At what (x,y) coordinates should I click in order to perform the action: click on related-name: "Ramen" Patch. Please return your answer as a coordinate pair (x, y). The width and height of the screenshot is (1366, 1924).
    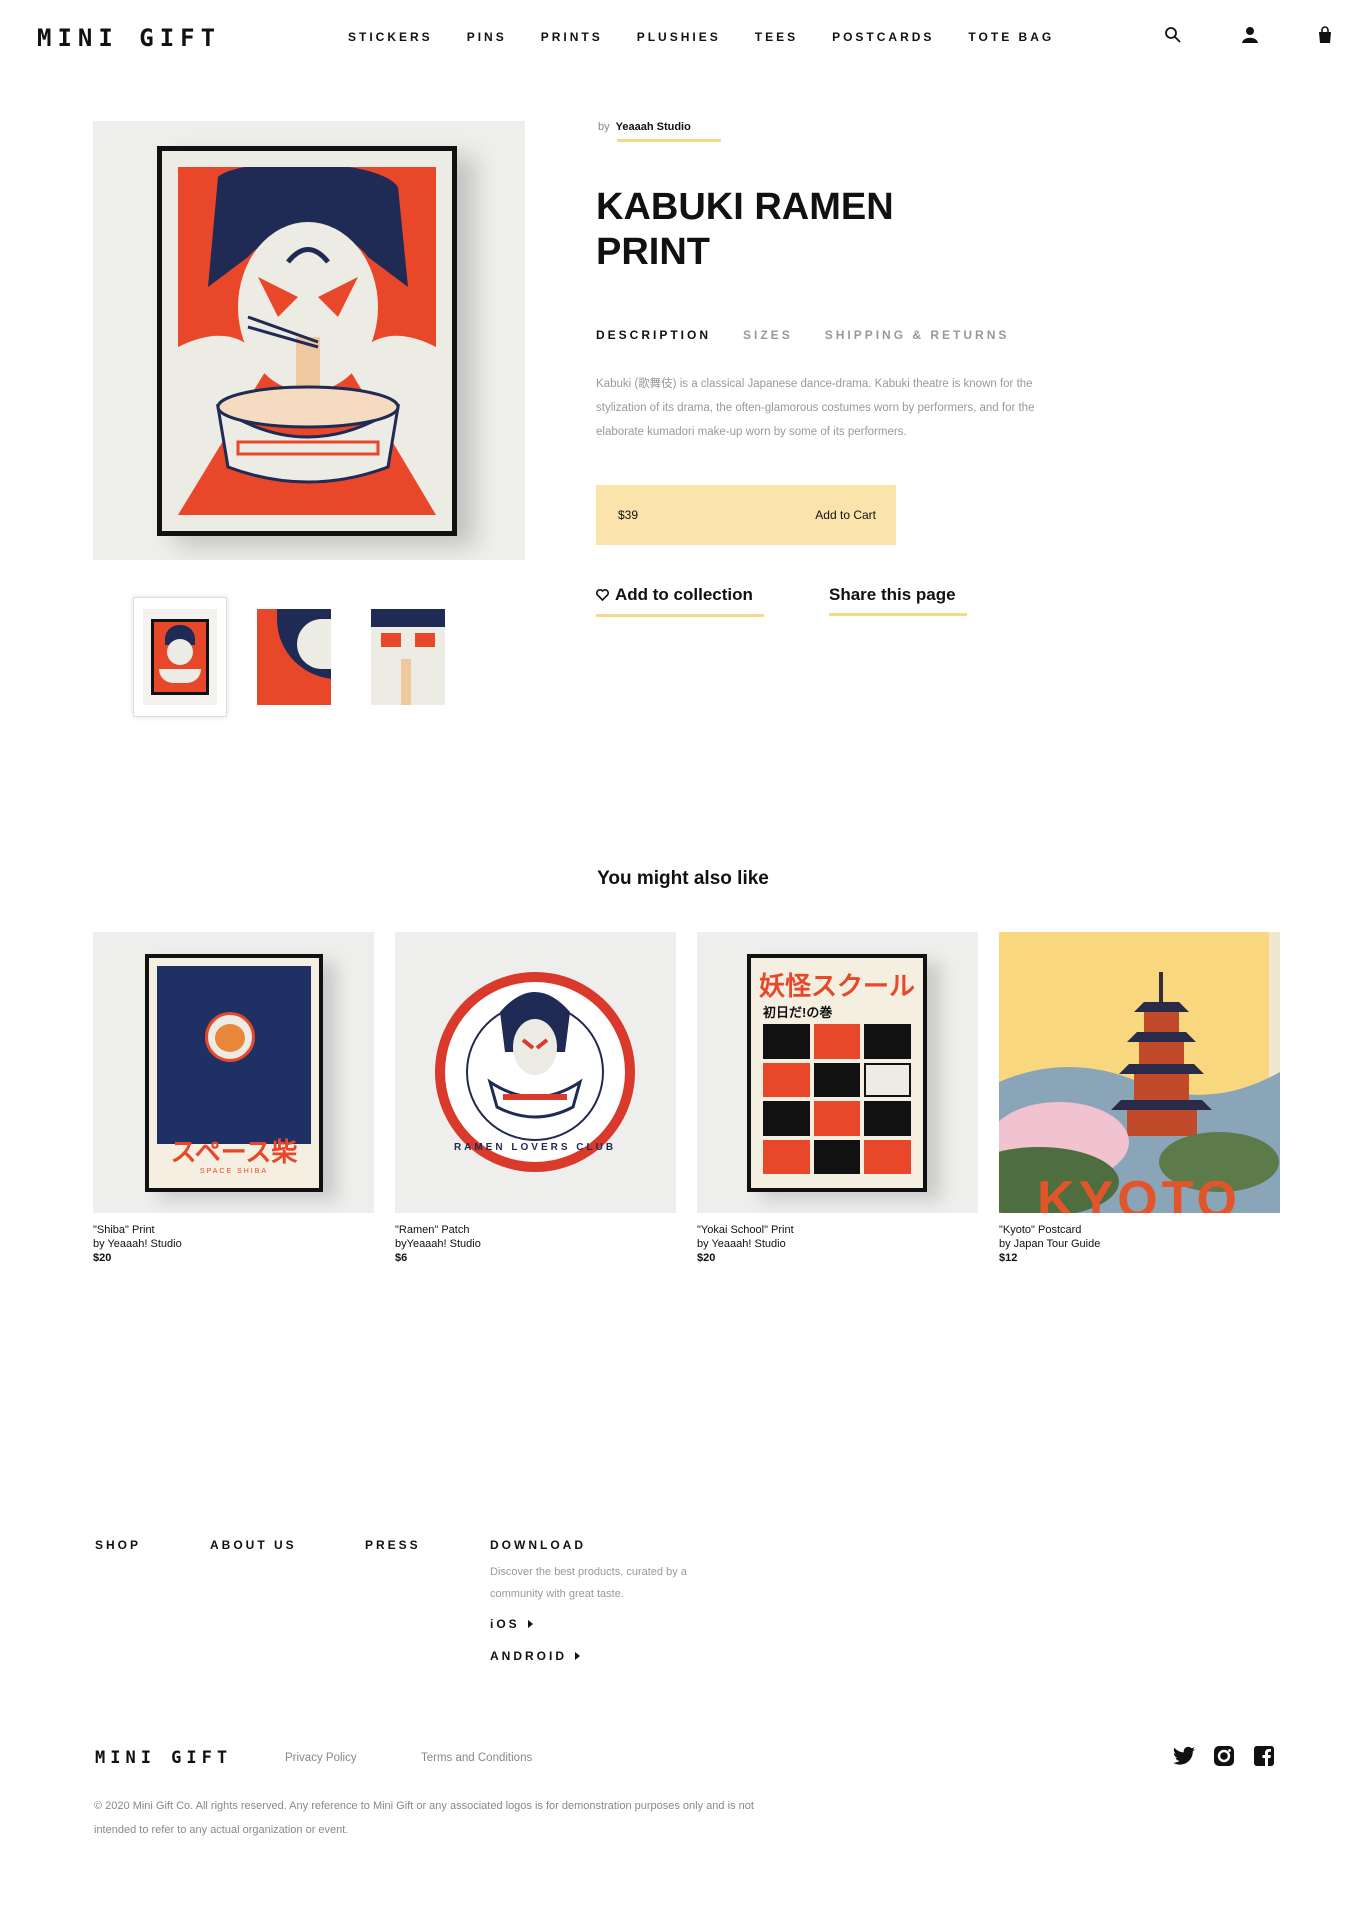
    Looking at the image, I should click on (535, 1230).